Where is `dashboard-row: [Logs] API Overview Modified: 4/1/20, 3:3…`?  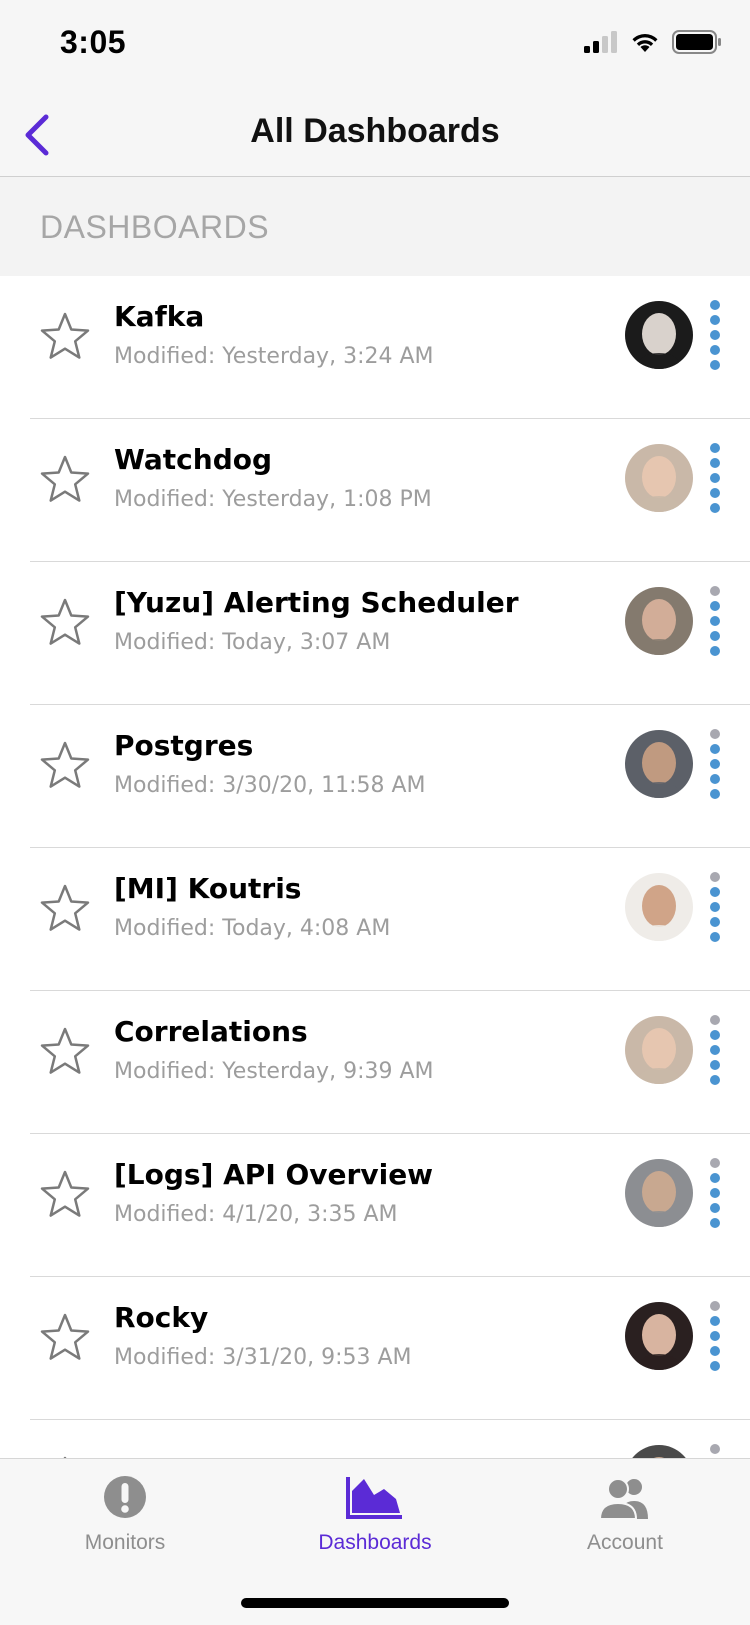
dashboard-row: [Logs] API Overview Modified: 4/1/20, 3:3… is located at coordinates (375, 1205).